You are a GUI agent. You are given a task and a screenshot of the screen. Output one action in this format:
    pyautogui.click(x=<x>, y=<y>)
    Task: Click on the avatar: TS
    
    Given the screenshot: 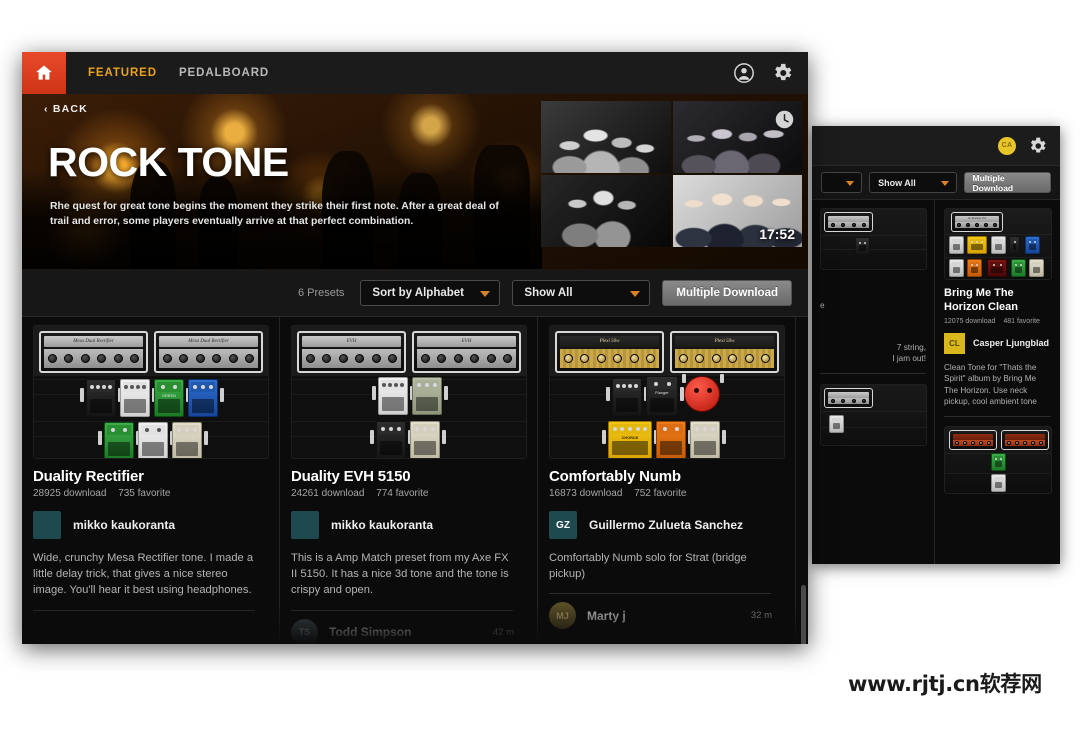 What is the action you would take?
    pyautogui.click(x=304, y=631)
    